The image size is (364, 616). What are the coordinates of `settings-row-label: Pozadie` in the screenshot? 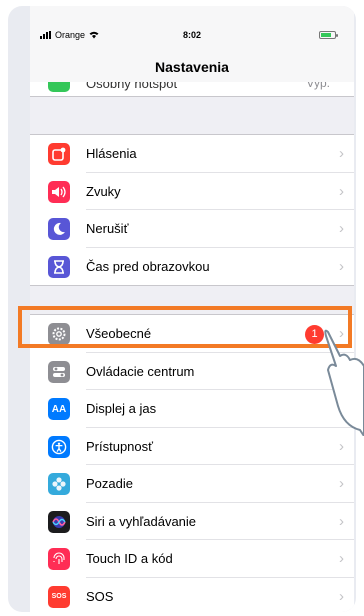 It's located at (109, 483).